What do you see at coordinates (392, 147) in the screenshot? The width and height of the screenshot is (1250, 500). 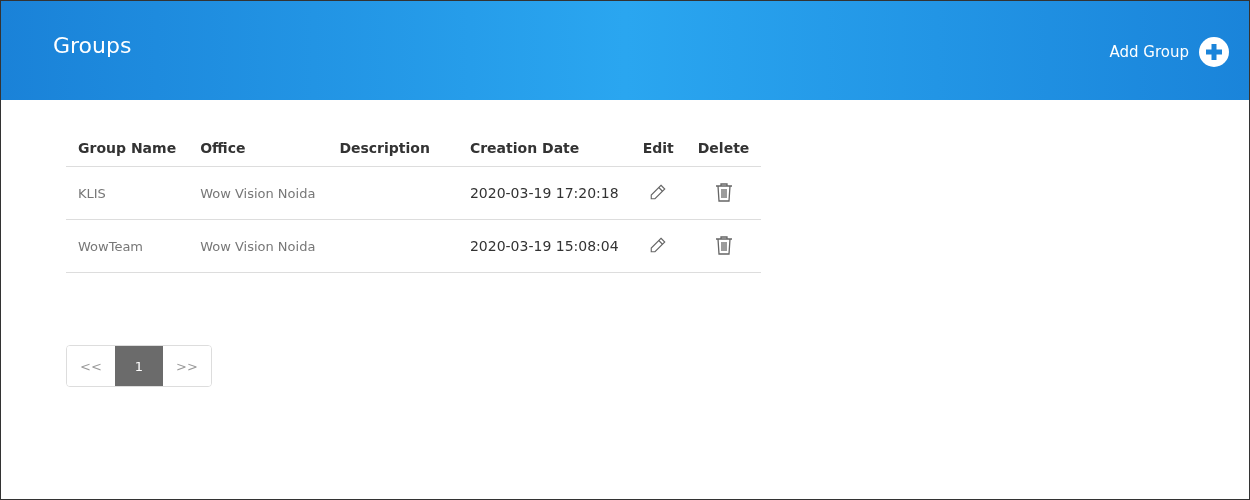 I see `column-header: Description` at bounding box center [392, 147].